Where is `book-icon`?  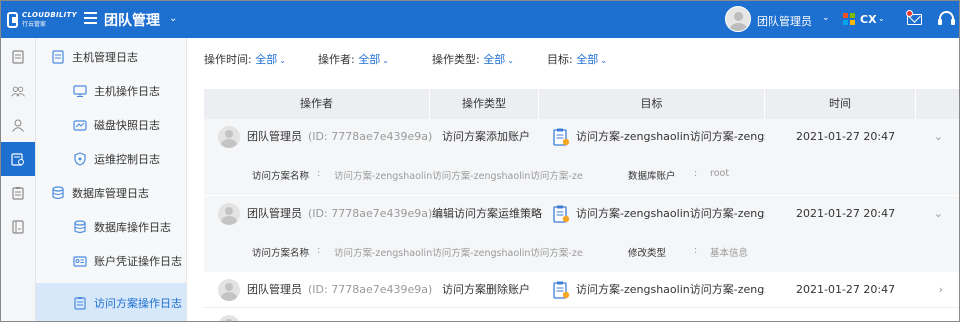
book-icon is located at coordinates (18, 227).